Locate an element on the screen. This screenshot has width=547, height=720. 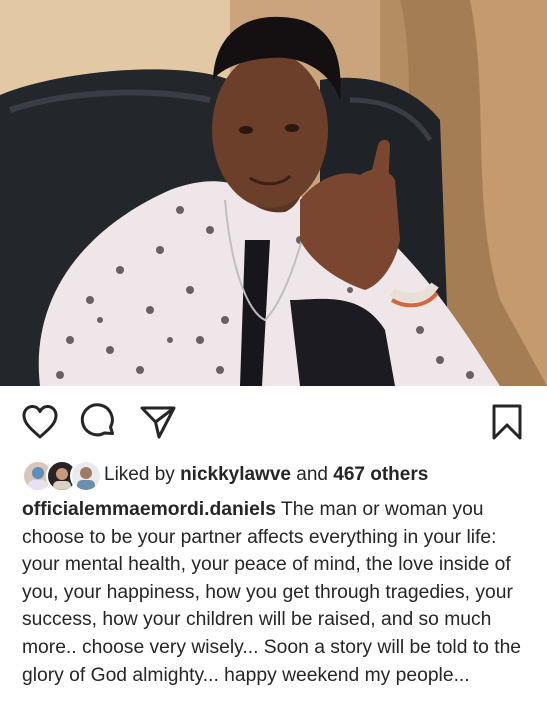
likes-summary: Liked by nickkylawve and 467 others is located at coordinates (266, 475).